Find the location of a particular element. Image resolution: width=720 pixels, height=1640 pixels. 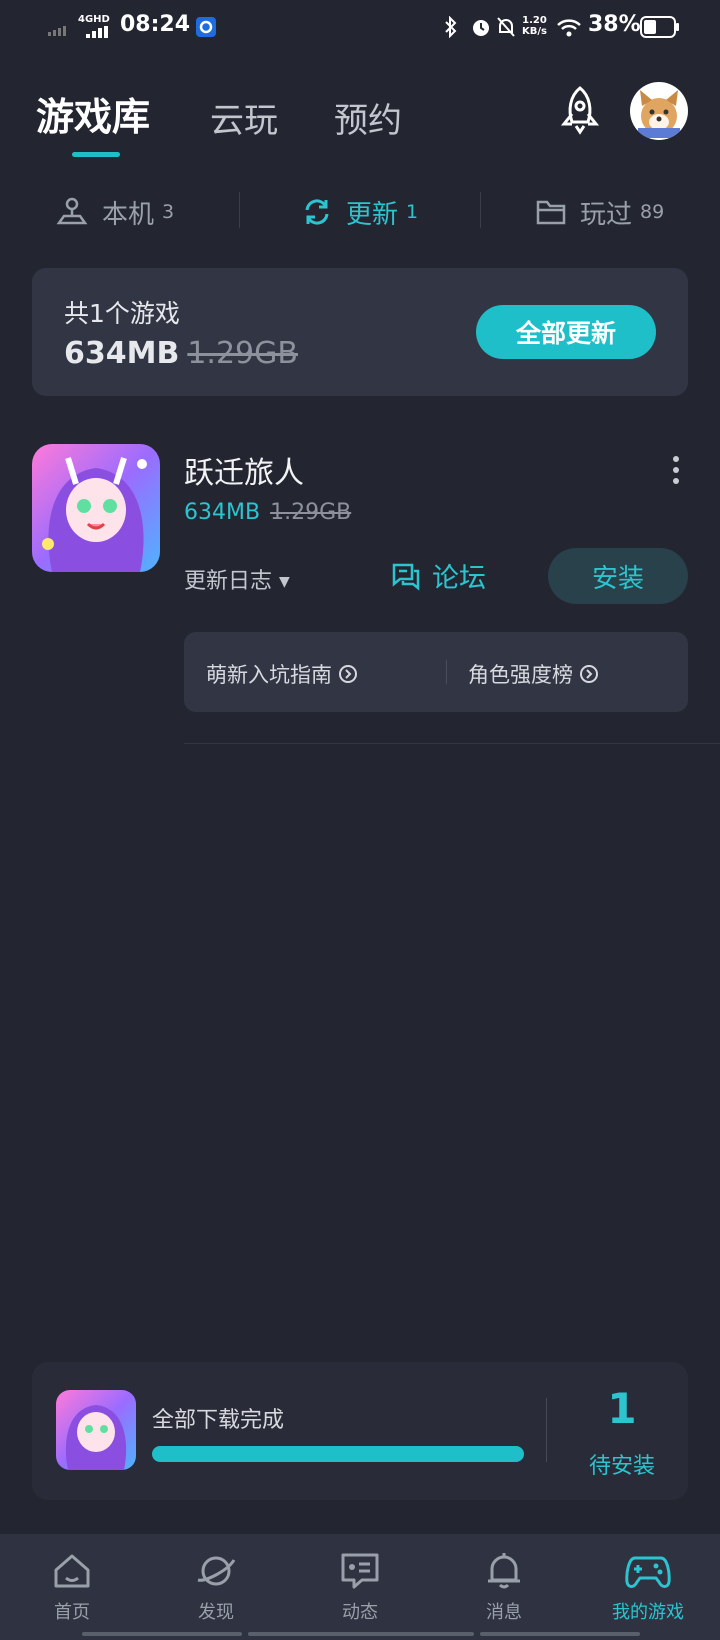

caret-down-icon: ▼ is located at coordinates (284, 582).